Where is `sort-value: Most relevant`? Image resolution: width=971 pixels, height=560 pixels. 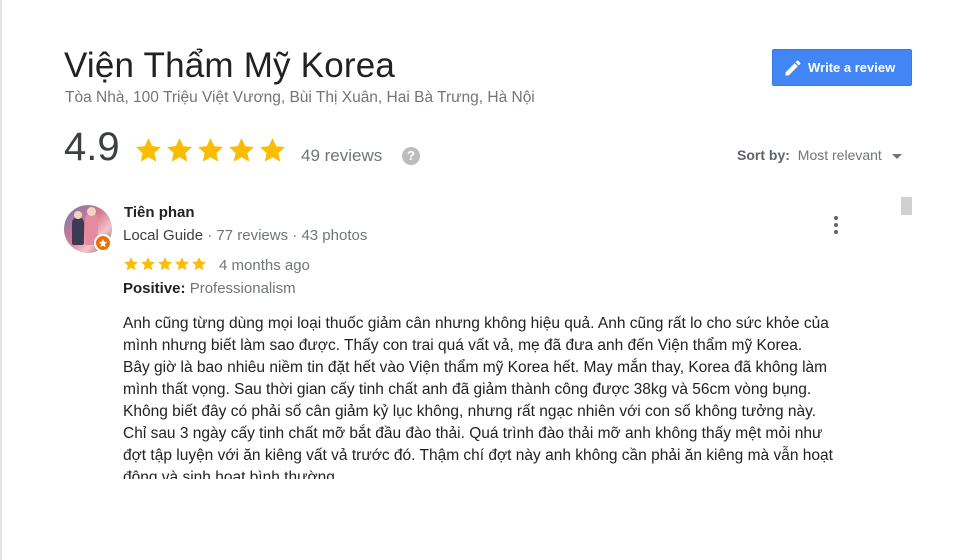
sort-value: Most relevant is located at coordinates (839, 155).